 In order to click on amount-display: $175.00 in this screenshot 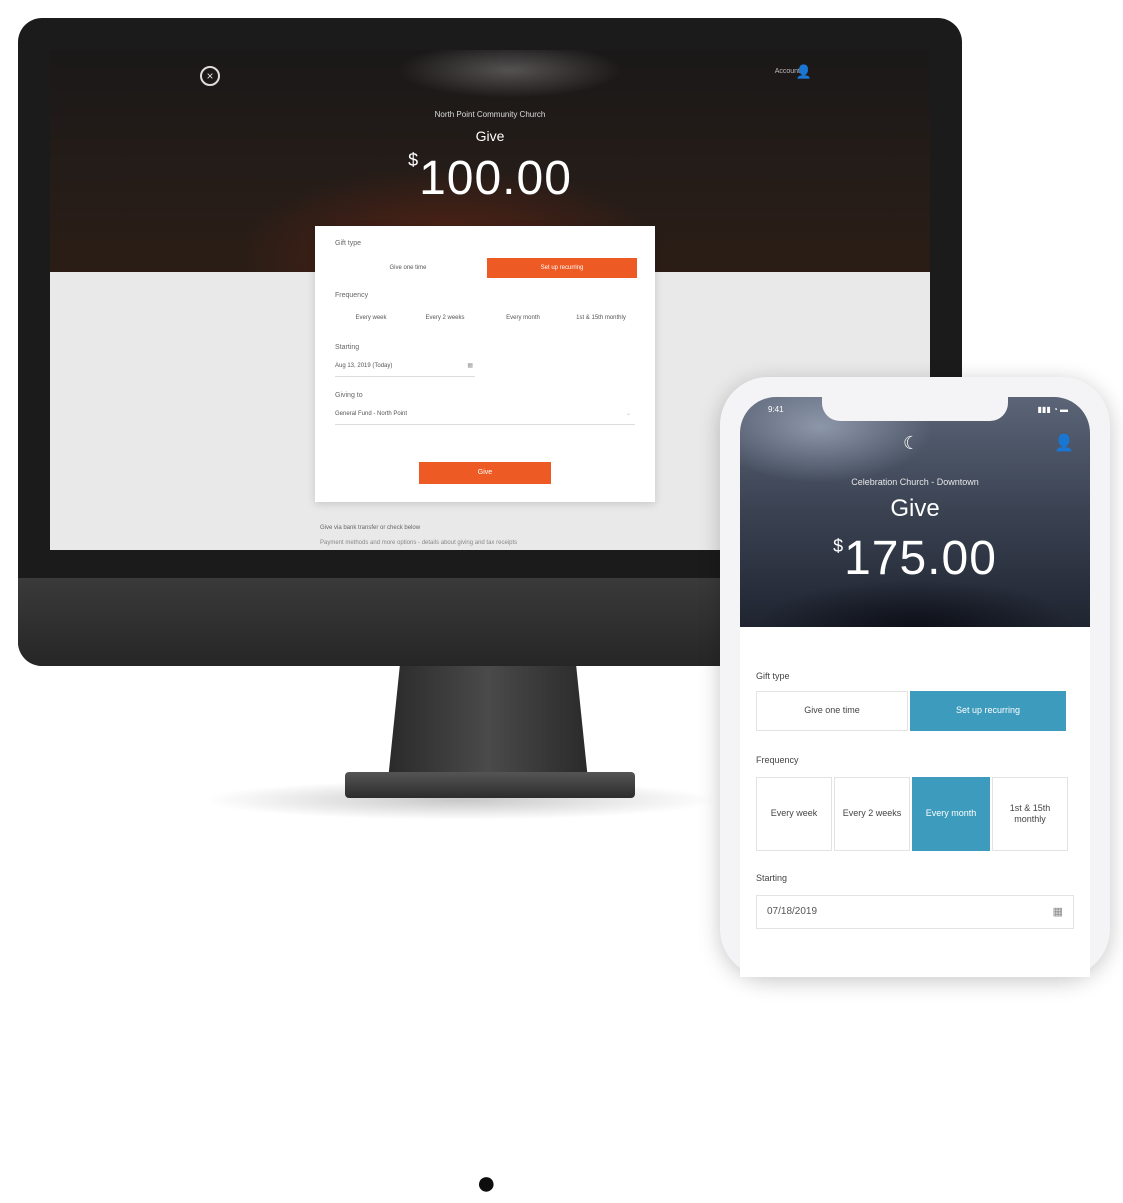, I will do `click(915, 558)`.